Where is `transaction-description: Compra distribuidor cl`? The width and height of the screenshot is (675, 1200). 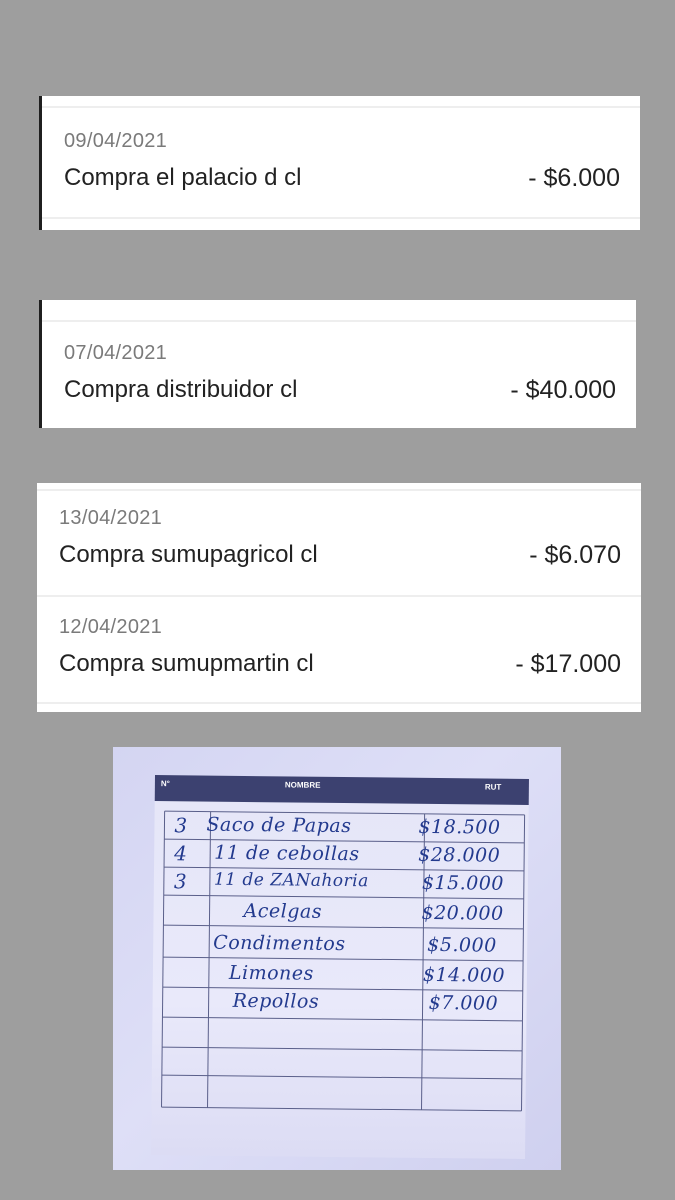
transaction-description: Compra distribuidor cl is located at coordinates (181, 389).